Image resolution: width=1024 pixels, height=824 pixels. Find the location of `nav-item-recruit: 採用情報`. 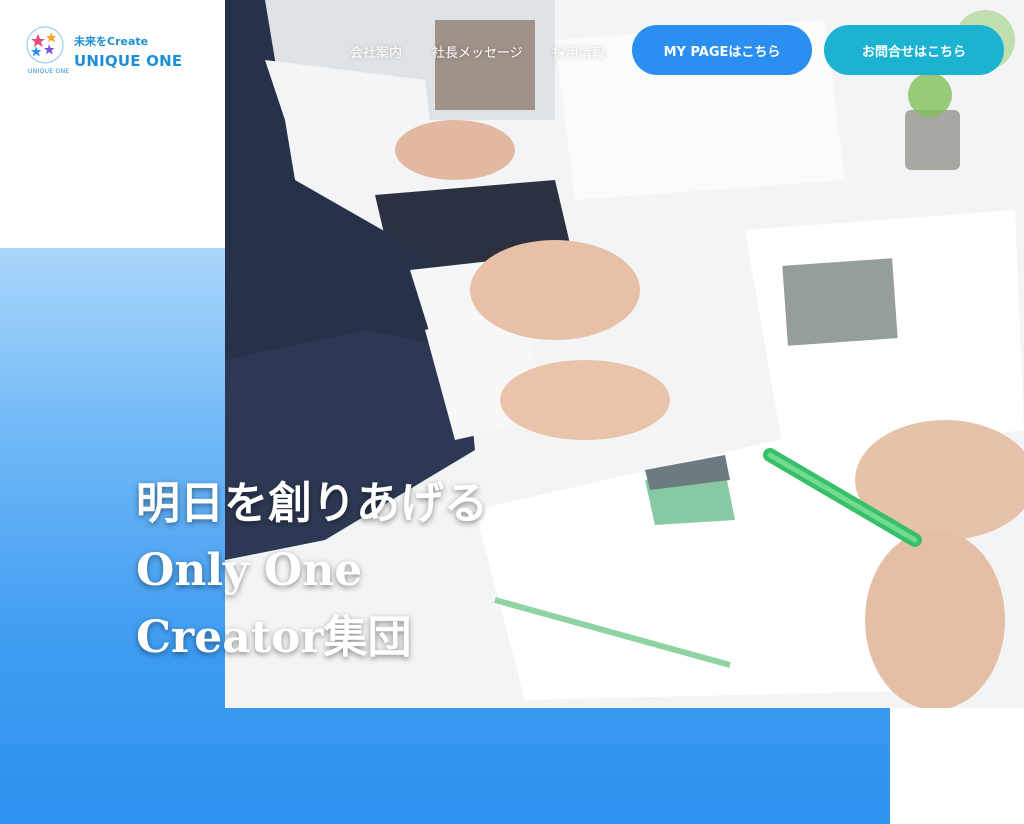

nav-item-recruit: 採用情報 is located at coordinates (579, 51).